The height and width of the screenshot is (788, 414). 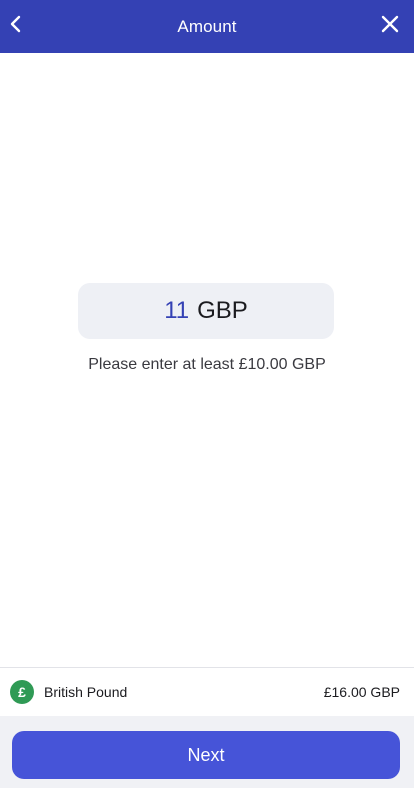 I want to click on currency-selector: £ British Pound £16.00 GBP, so click(x=207, y=691).